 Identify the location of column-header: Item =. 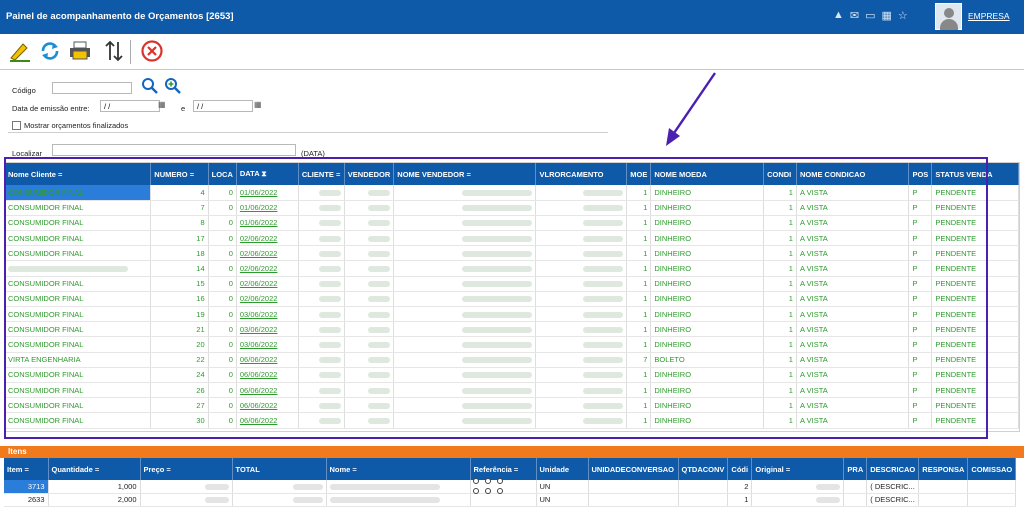
(26, 469).